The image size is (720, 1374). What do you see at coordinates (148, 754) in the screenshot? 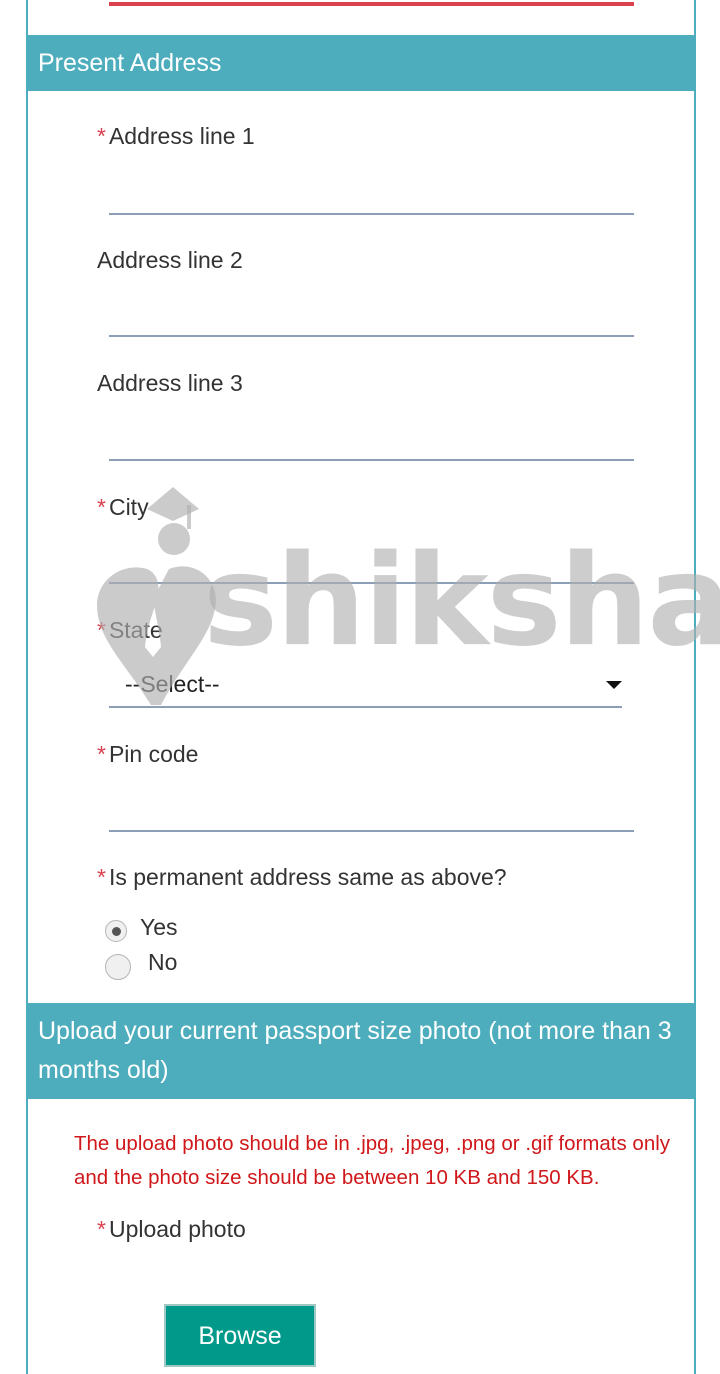
I see `pin-code-label: * Pin code` at bounding box center [148, 754].